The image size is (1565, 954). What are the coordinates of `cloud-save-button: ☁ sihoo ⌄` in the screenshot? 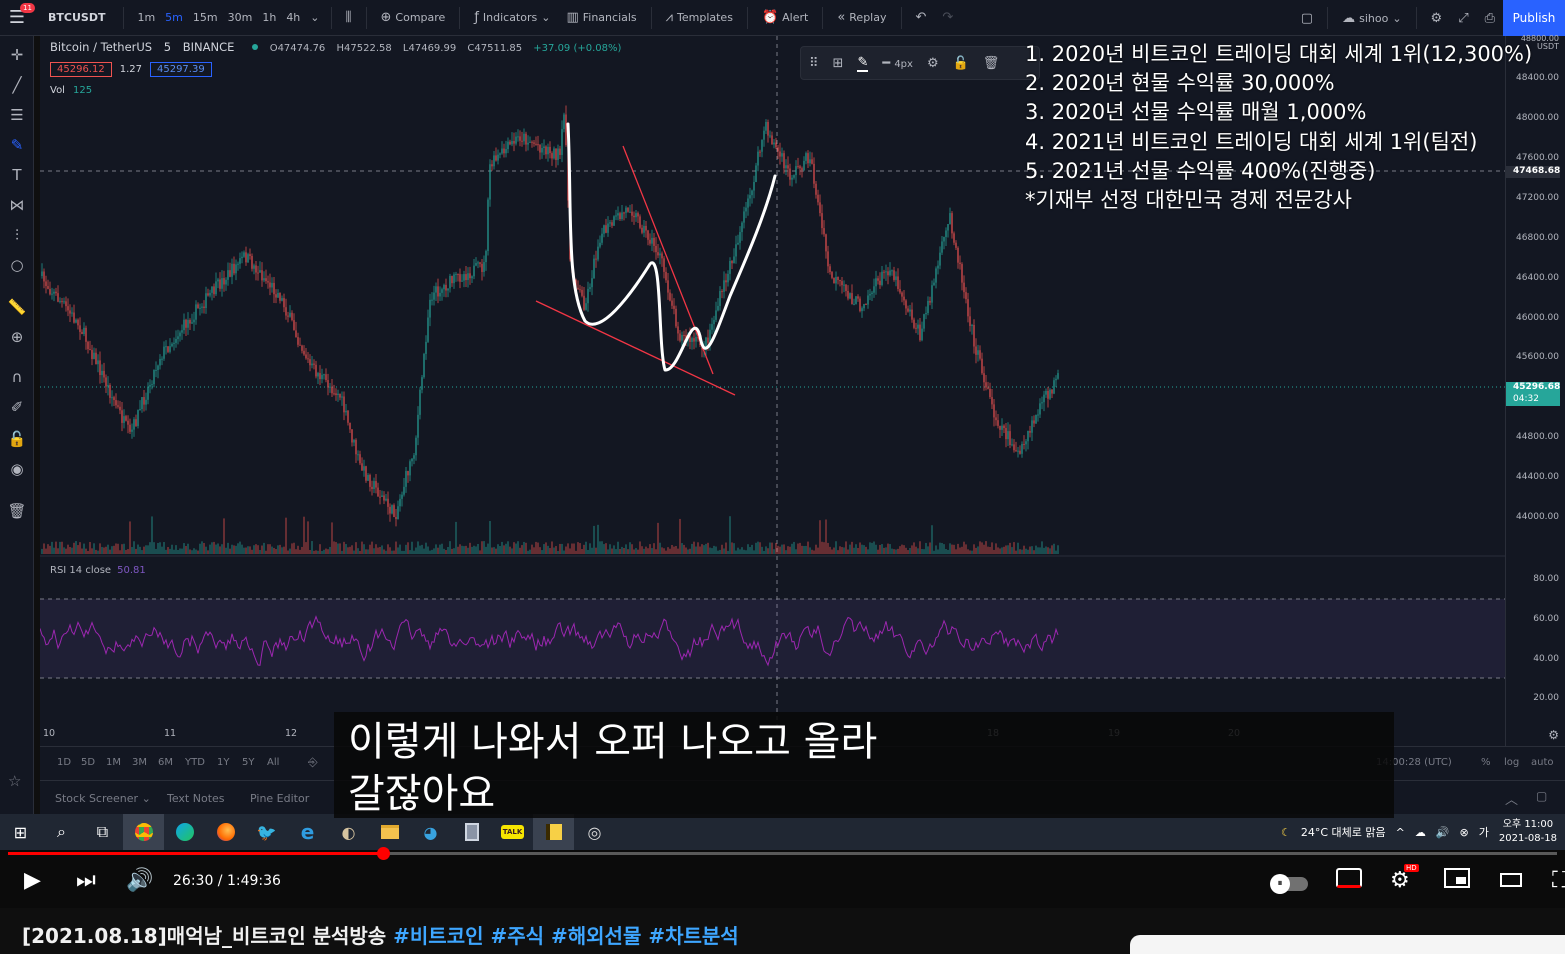 It's located at (1371, 18).